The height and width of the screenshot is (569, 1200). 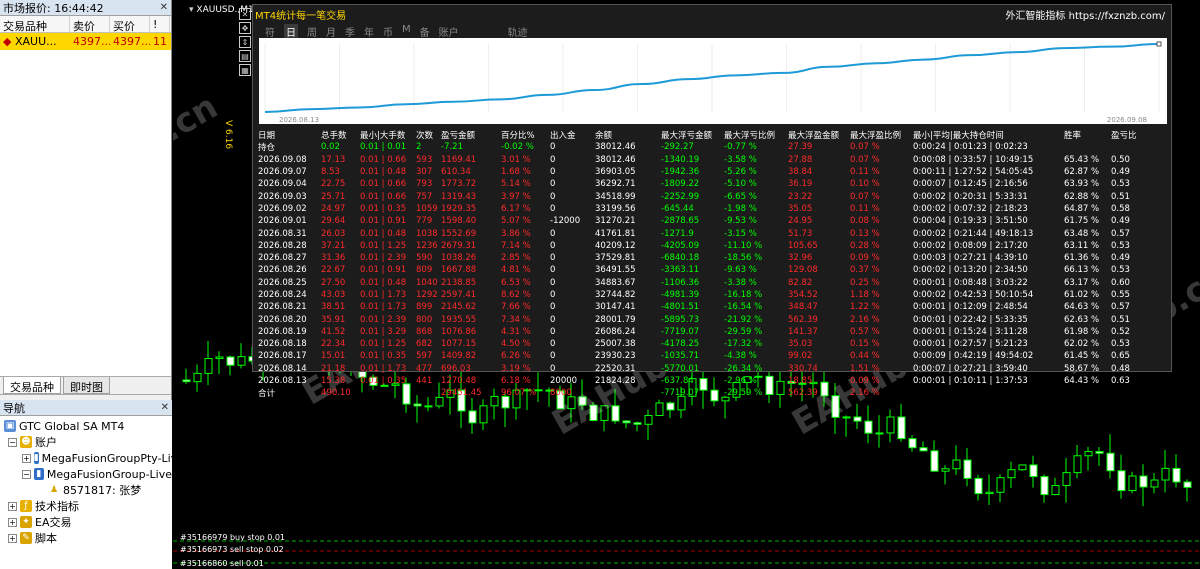 What do you see at coordinates (233, 537) in the screenshot?
I see `order-label: #35166979 buy stop 0.01` at bounding box center [233, 537].